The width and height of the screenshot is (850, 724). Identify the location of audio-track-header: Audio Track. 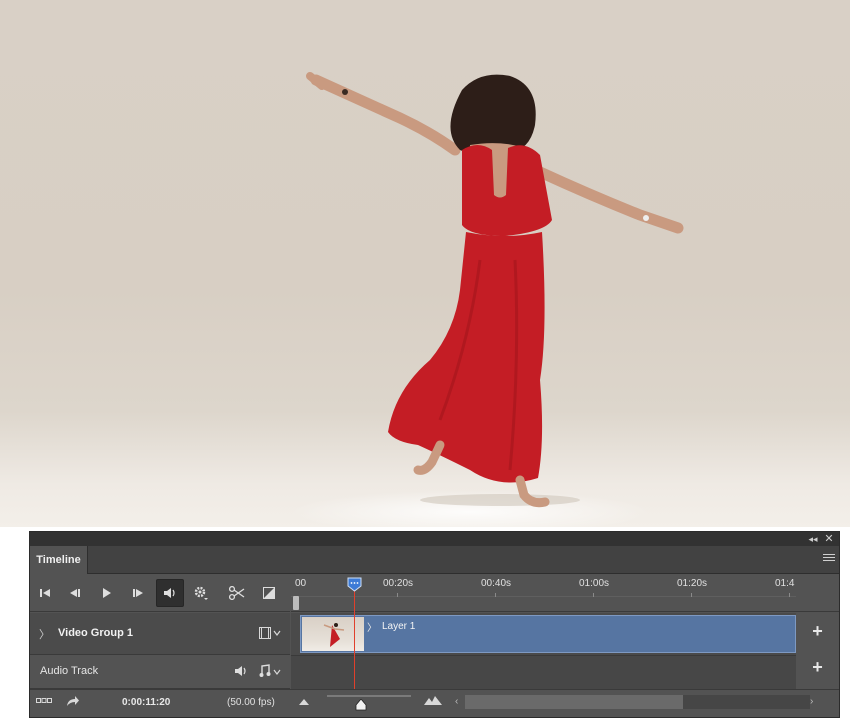
(160, 672).